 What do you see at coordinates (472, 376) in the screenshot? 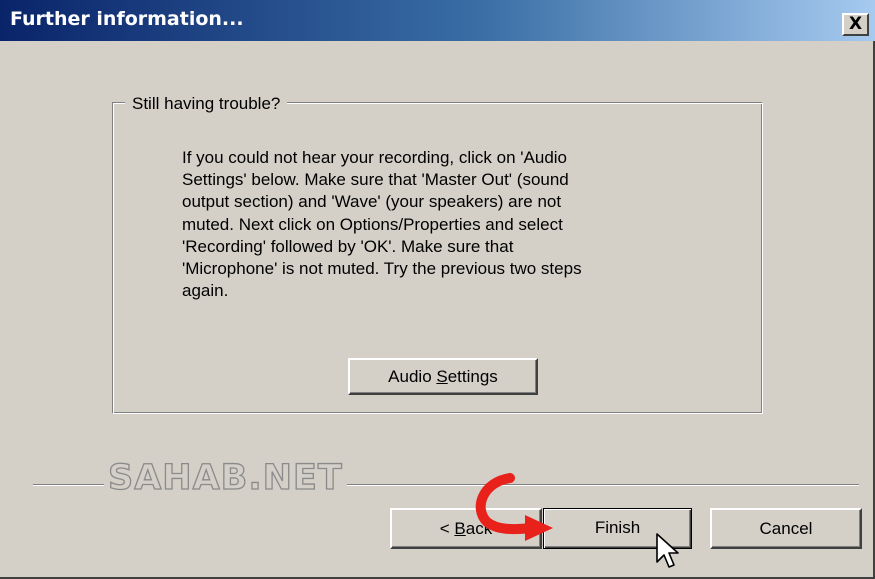
I see `audio-settings-label-post: ettings` at bounding box center [472, 376].